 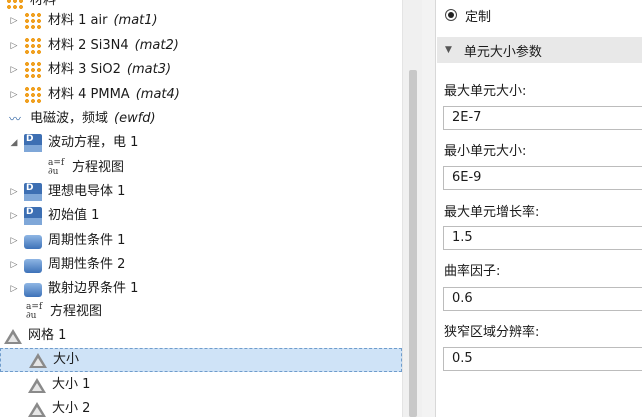 I want to click on tree-item-label: 波动方程，电 1, so click(x=93, y=142).